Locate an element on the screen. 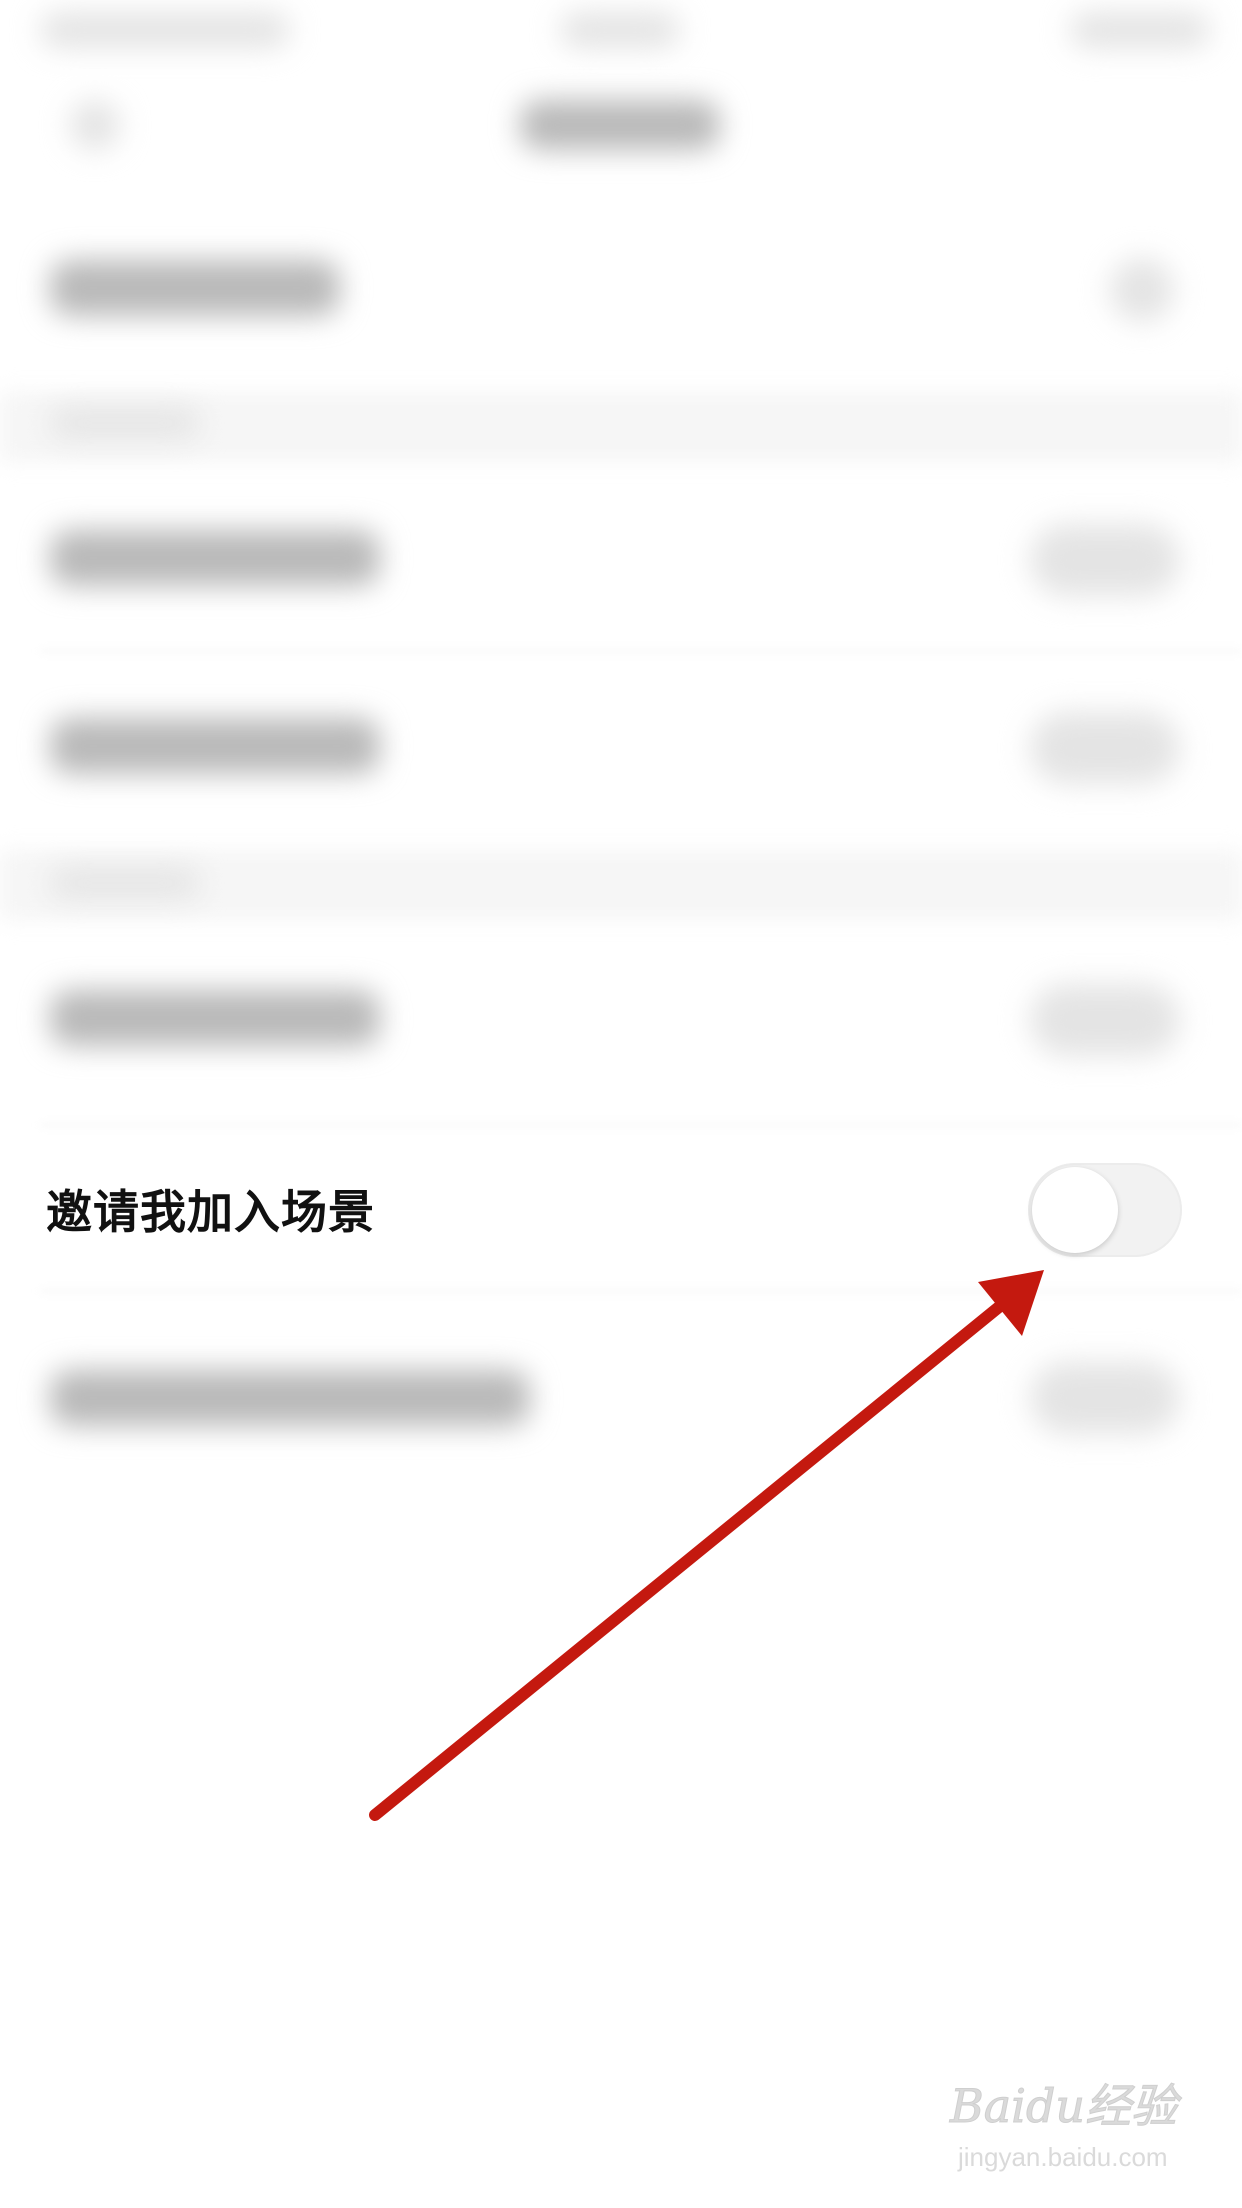 This screenshot has height=2208, width=1242. watermark-site: jingyan.baidu.com is located at coordinates (1063, 2157).